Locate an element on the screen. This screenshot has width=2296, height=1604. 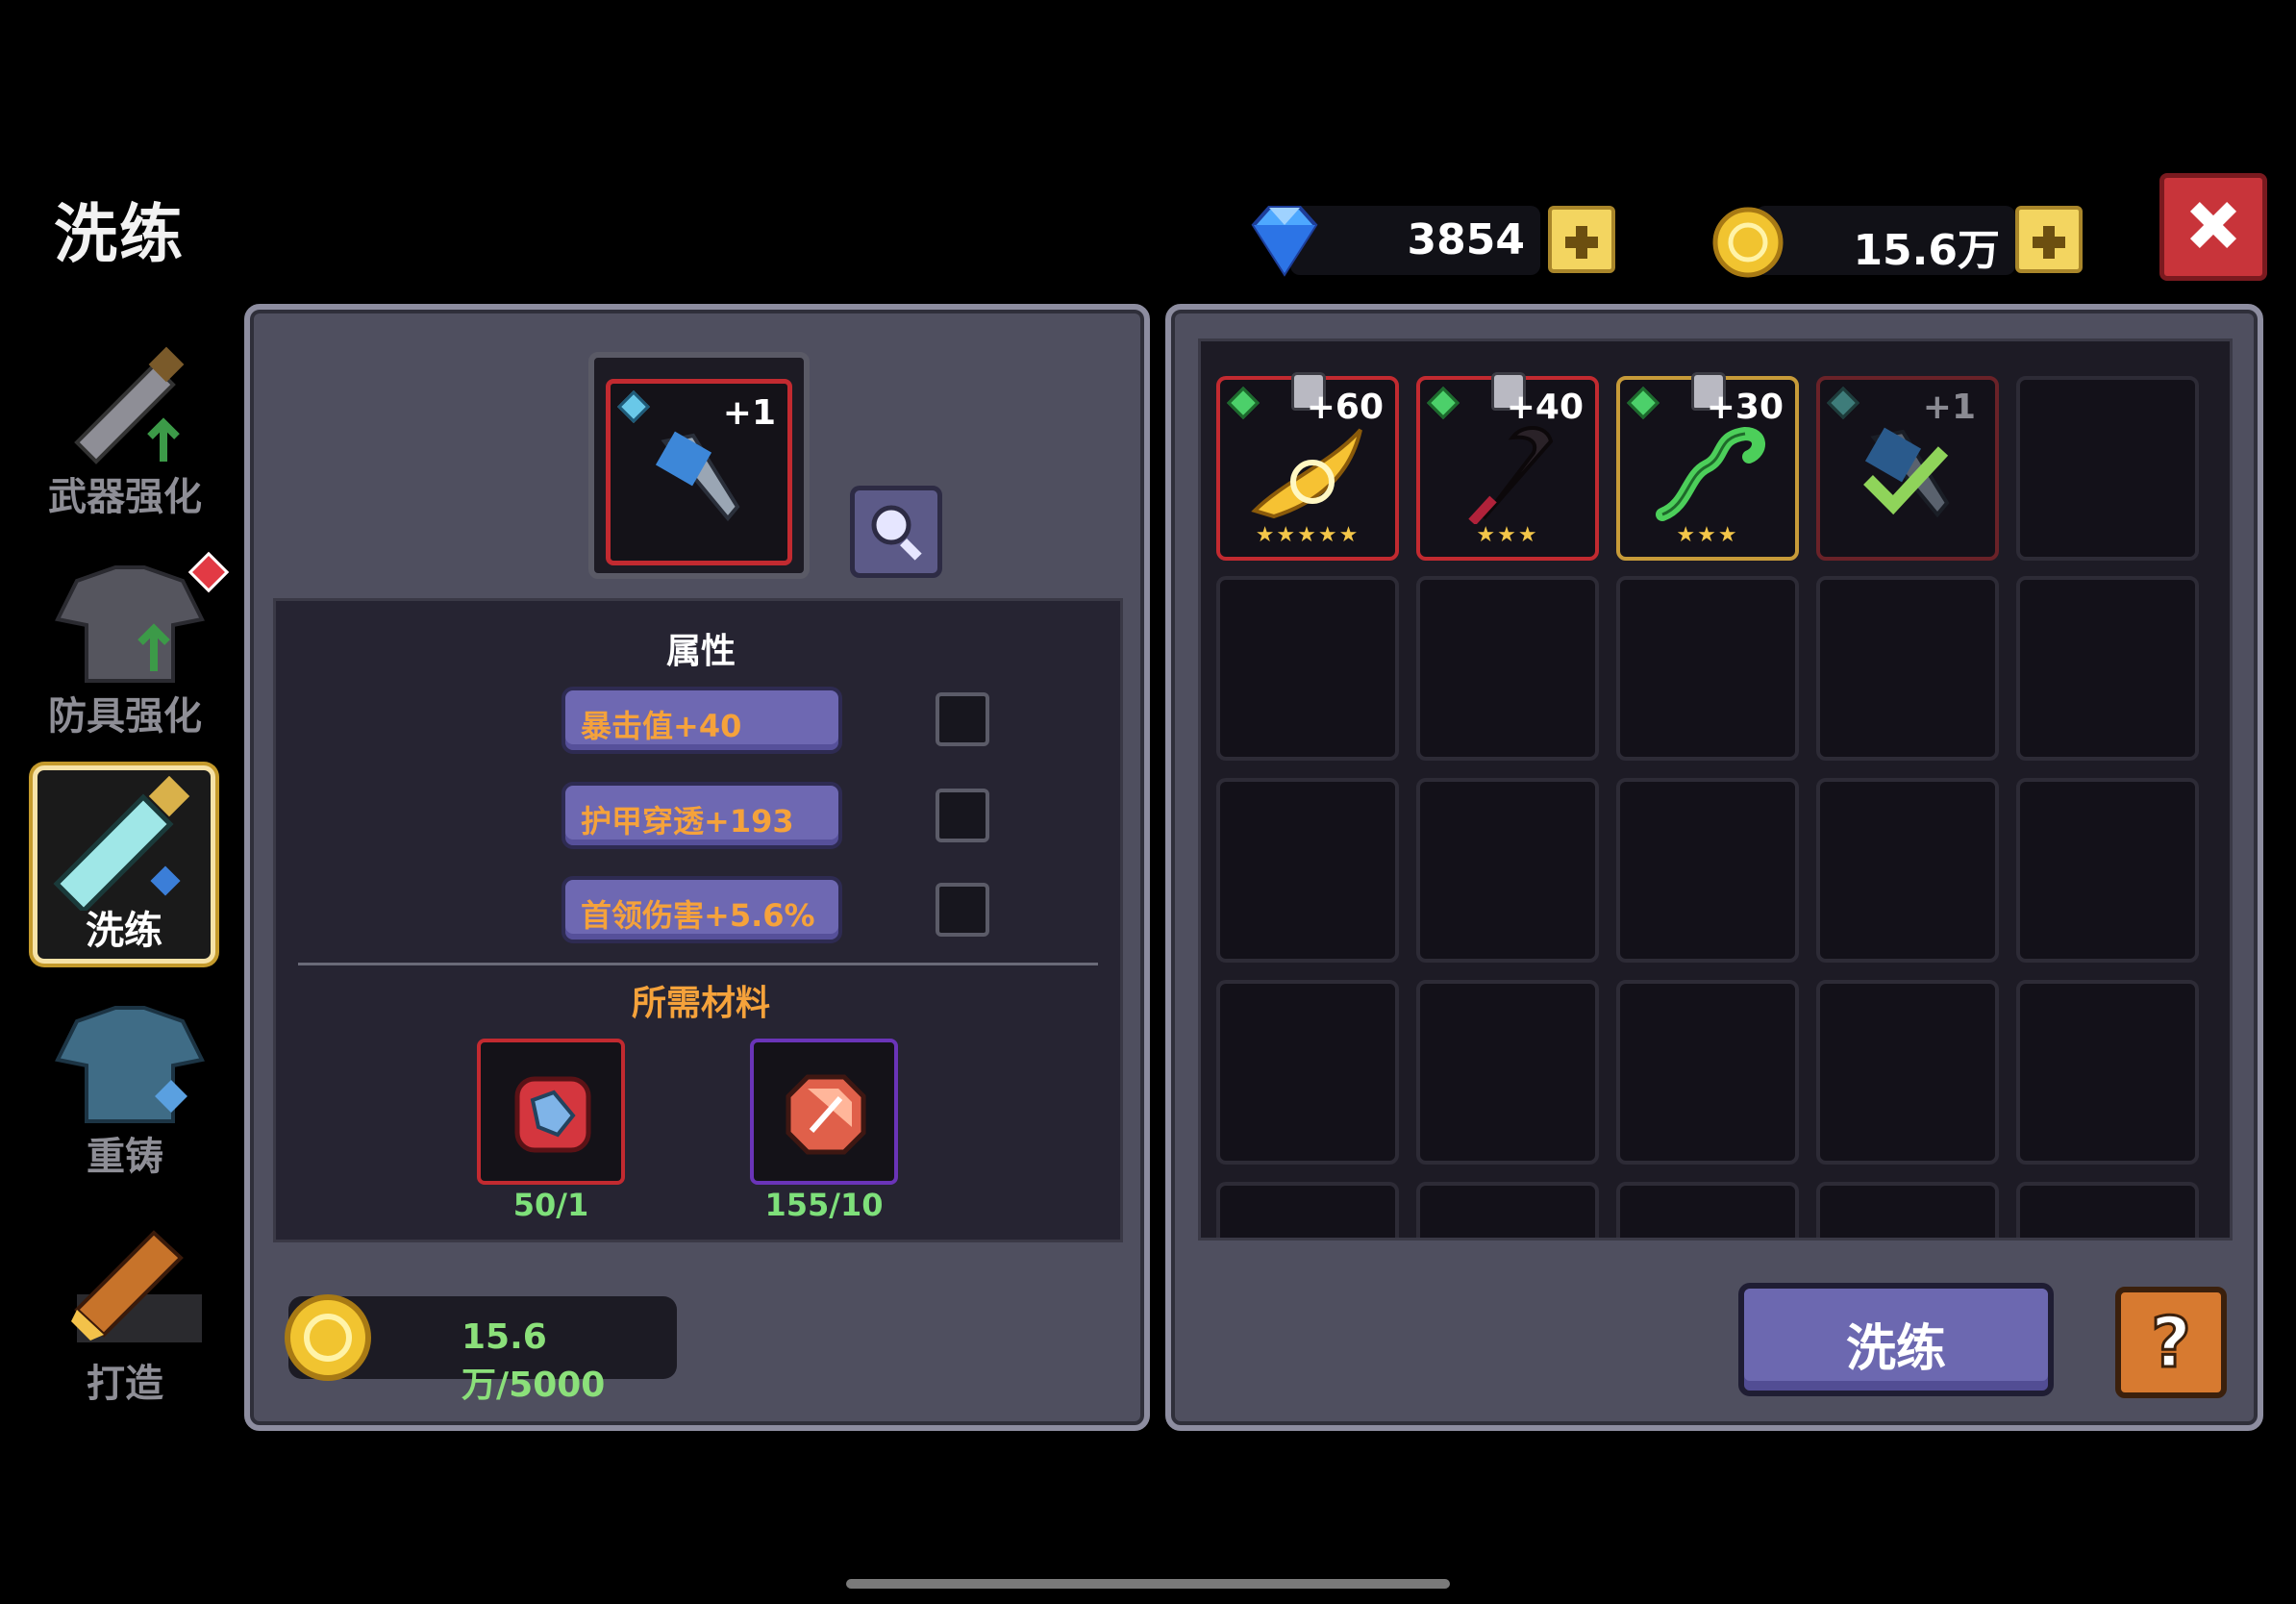
inventory-item: +30 ★★★ is located at coordinates (1707, 466).